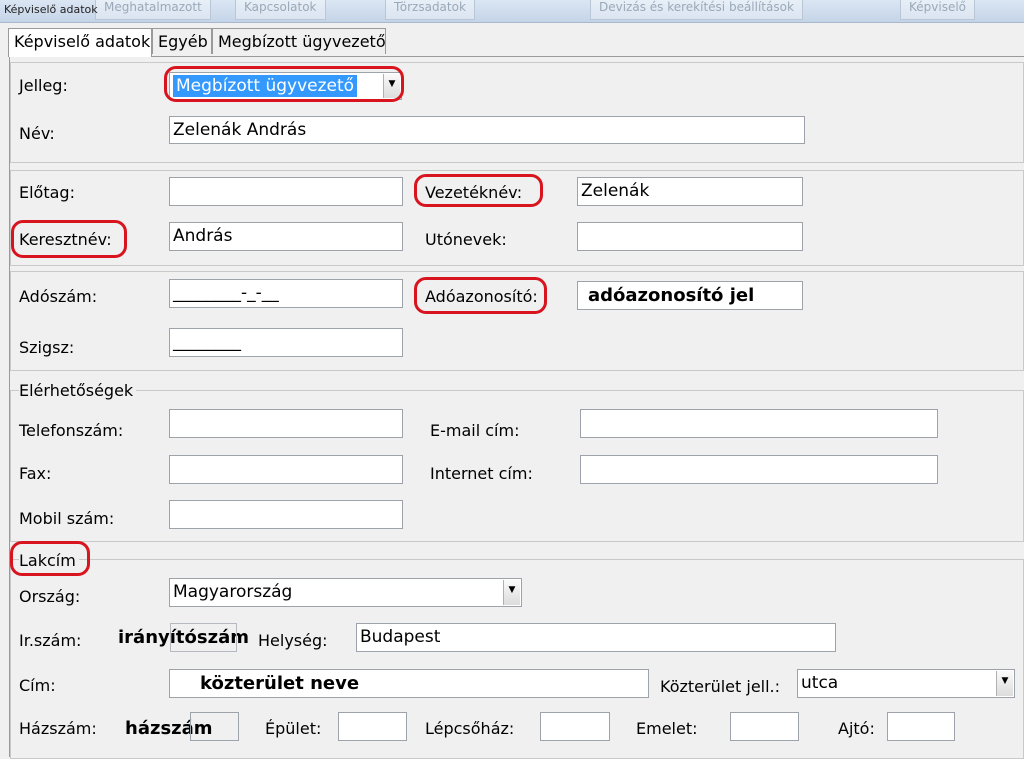 The height and width of the screenshot is (759, 1024). What do you see at coordinates (69, 239) in the screenshot?
I see `highlight-keresztnev` at bounding box center [69, 239].